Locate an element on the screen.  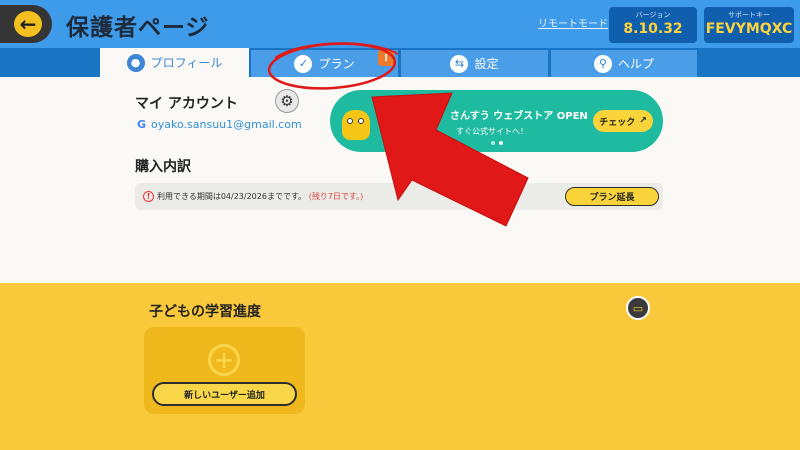
progress-title: 子どもの学習進度 is located at coordinates (205, 312).